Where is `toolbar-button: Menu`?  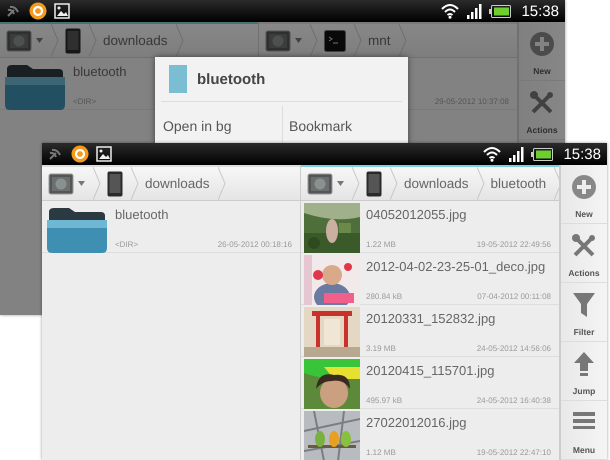
toolbar-button: Menu is located at coordinates (584, 430).